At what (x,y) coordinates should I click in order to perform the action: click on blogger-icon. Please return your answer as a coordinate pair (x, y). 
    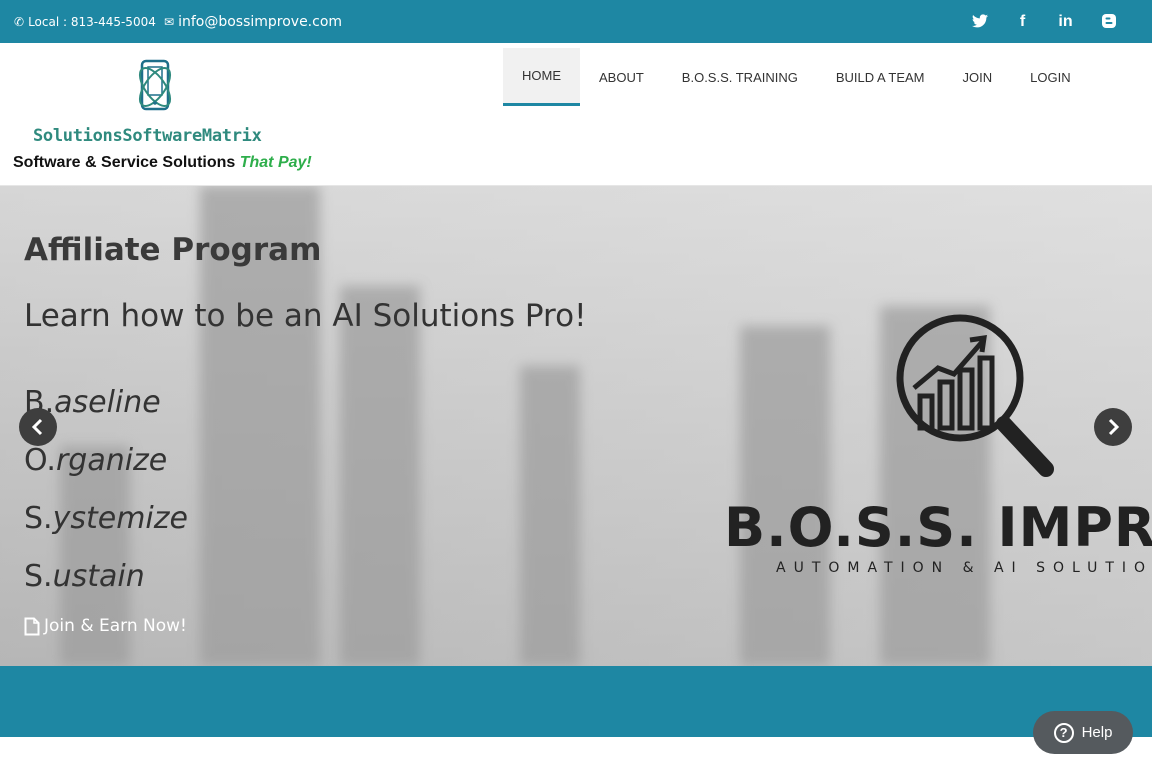
    Looking at the image, I should click on (1108, 22).